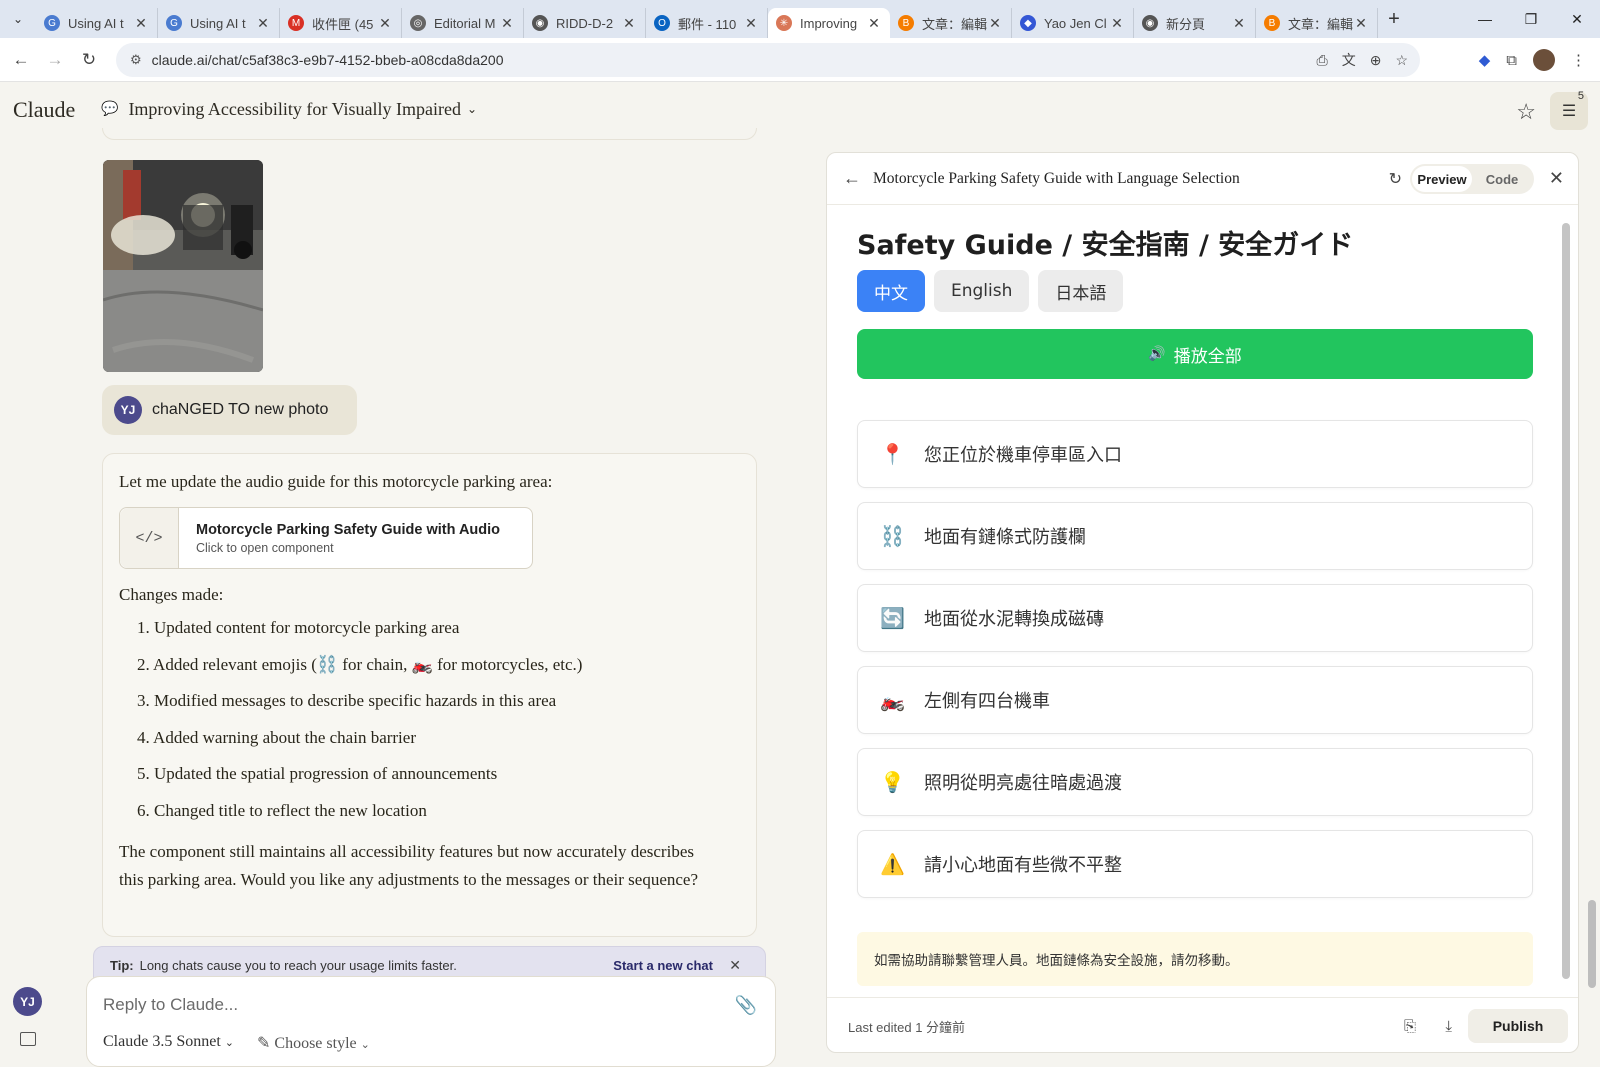 This screenshot has height=1067, width=1600. Describe the element at coordinates (663, 965) in the screenshot. I see `start-new-chat-link: Start a new chat` at that location.